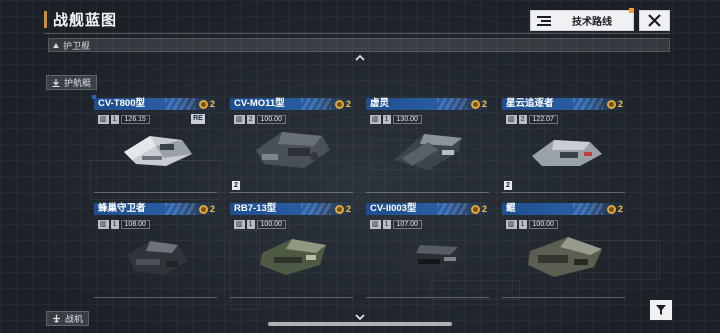  I want to click on escort-ship-label: 护卫舰, so click(77, 45).